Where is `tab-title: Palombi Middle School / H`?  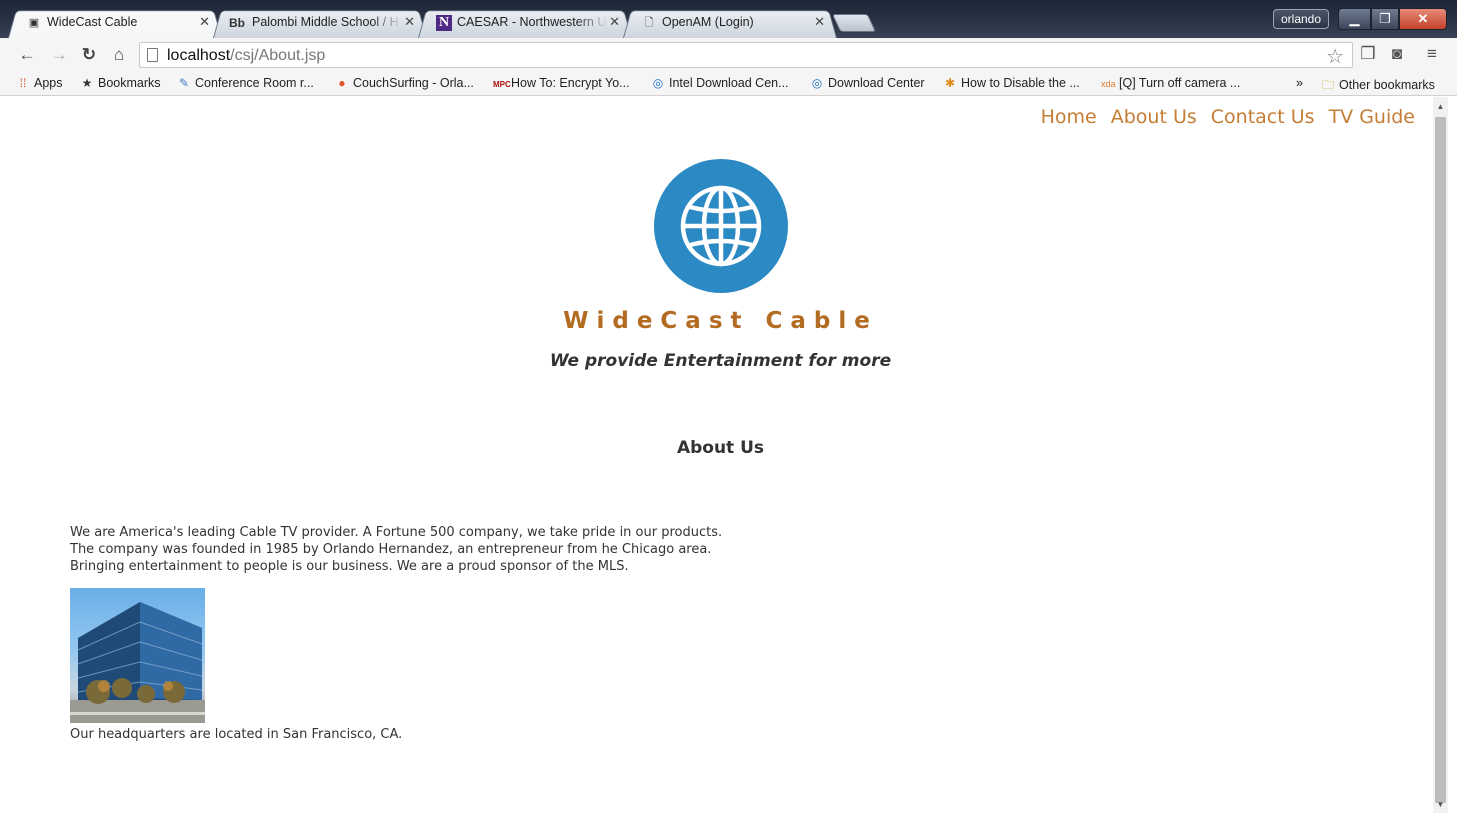
tab-title: Palombi Middle School / H is located at coordinates (325, 22).